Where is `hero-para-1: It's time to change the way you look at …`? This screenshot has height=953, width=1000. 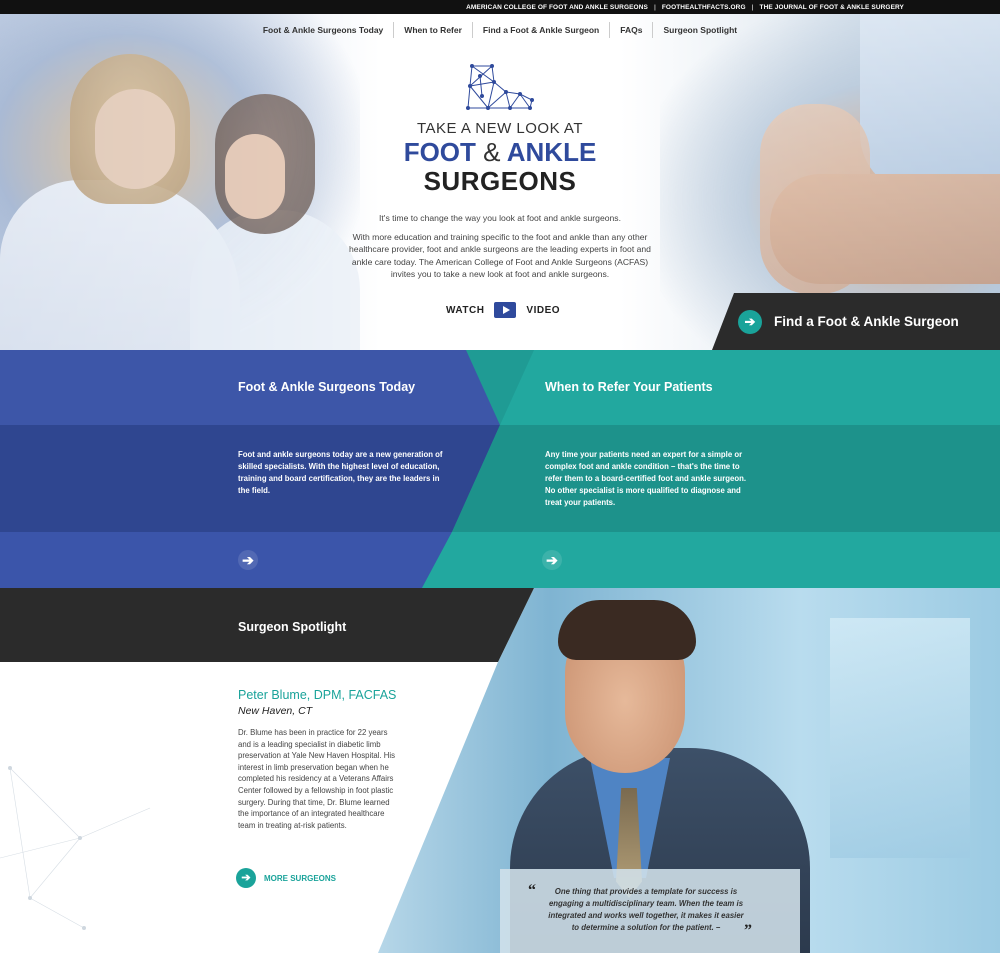 hero-para-1: It's time to change the way you look at … is located at coordinates (500, 218).